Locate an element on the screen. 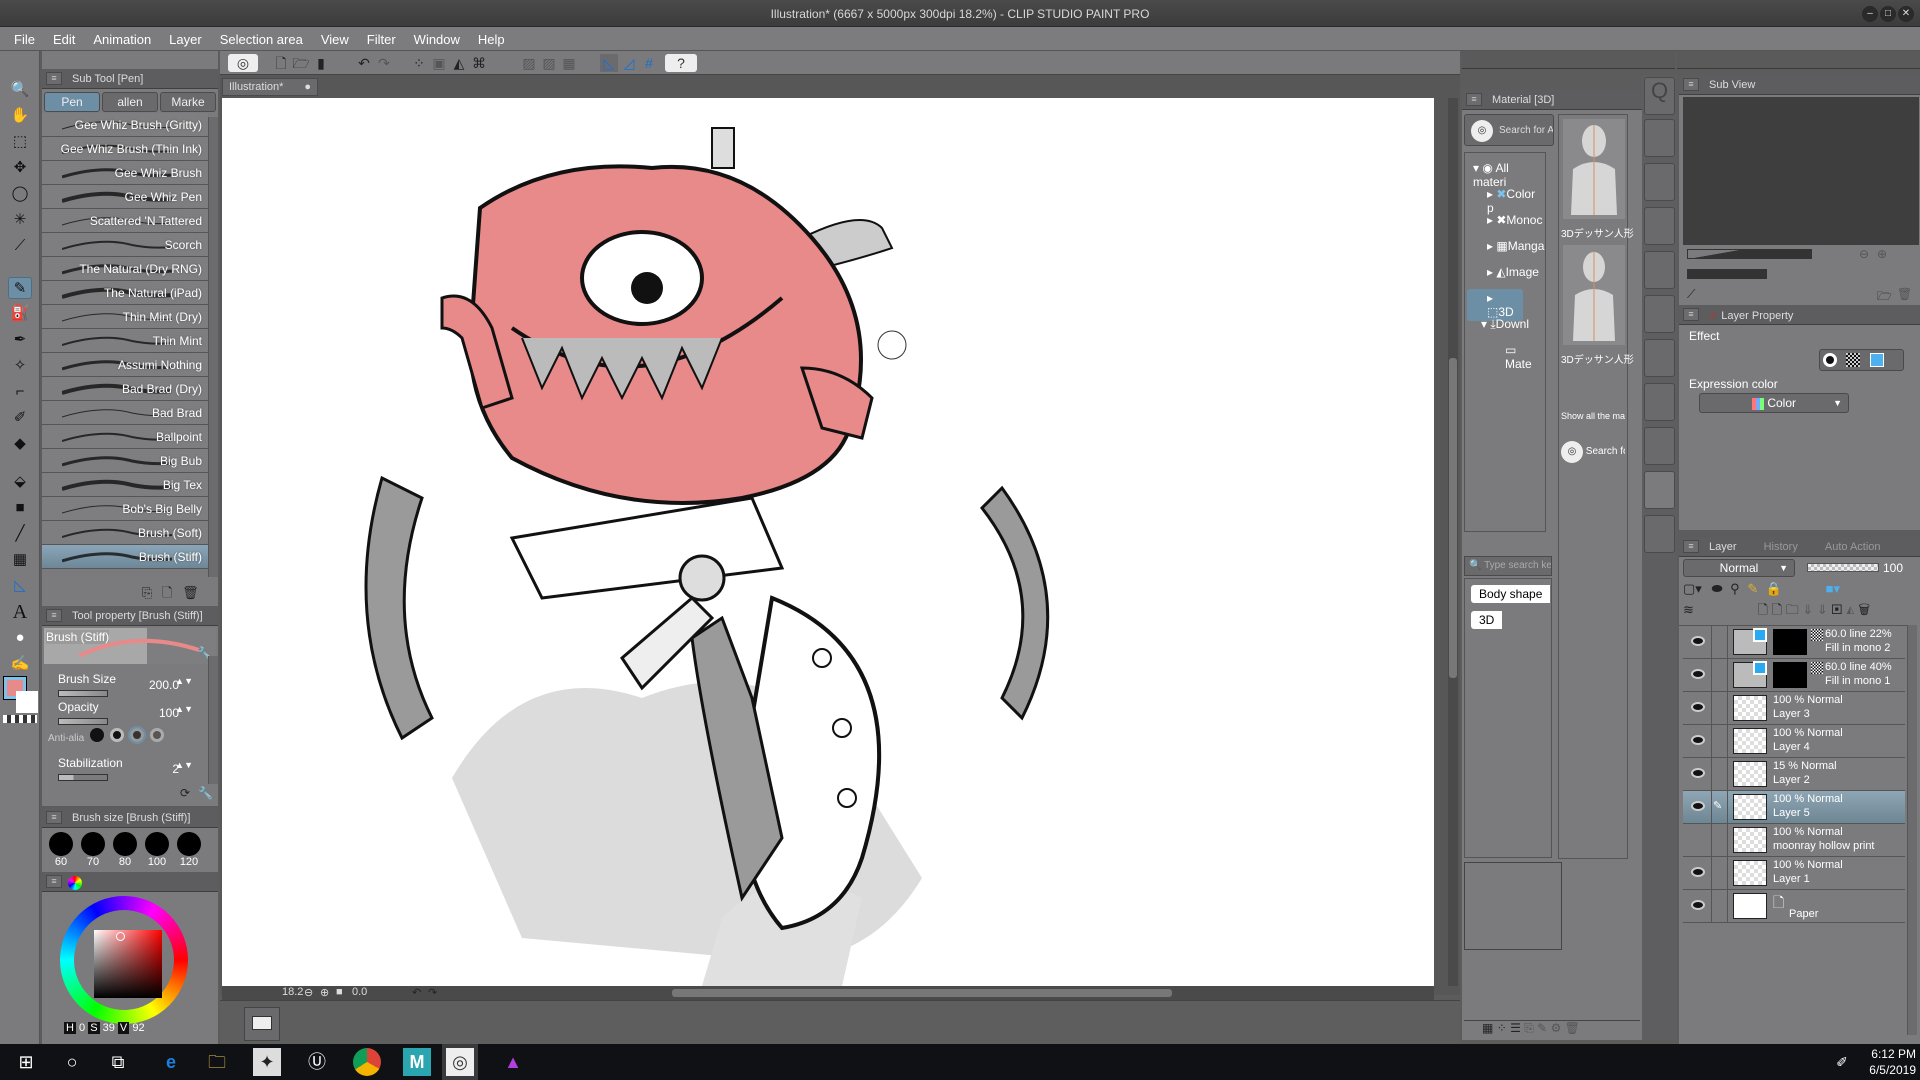 The image size is (1920, 1080). transparent-color-swatch is located at coordinates (20, 719).